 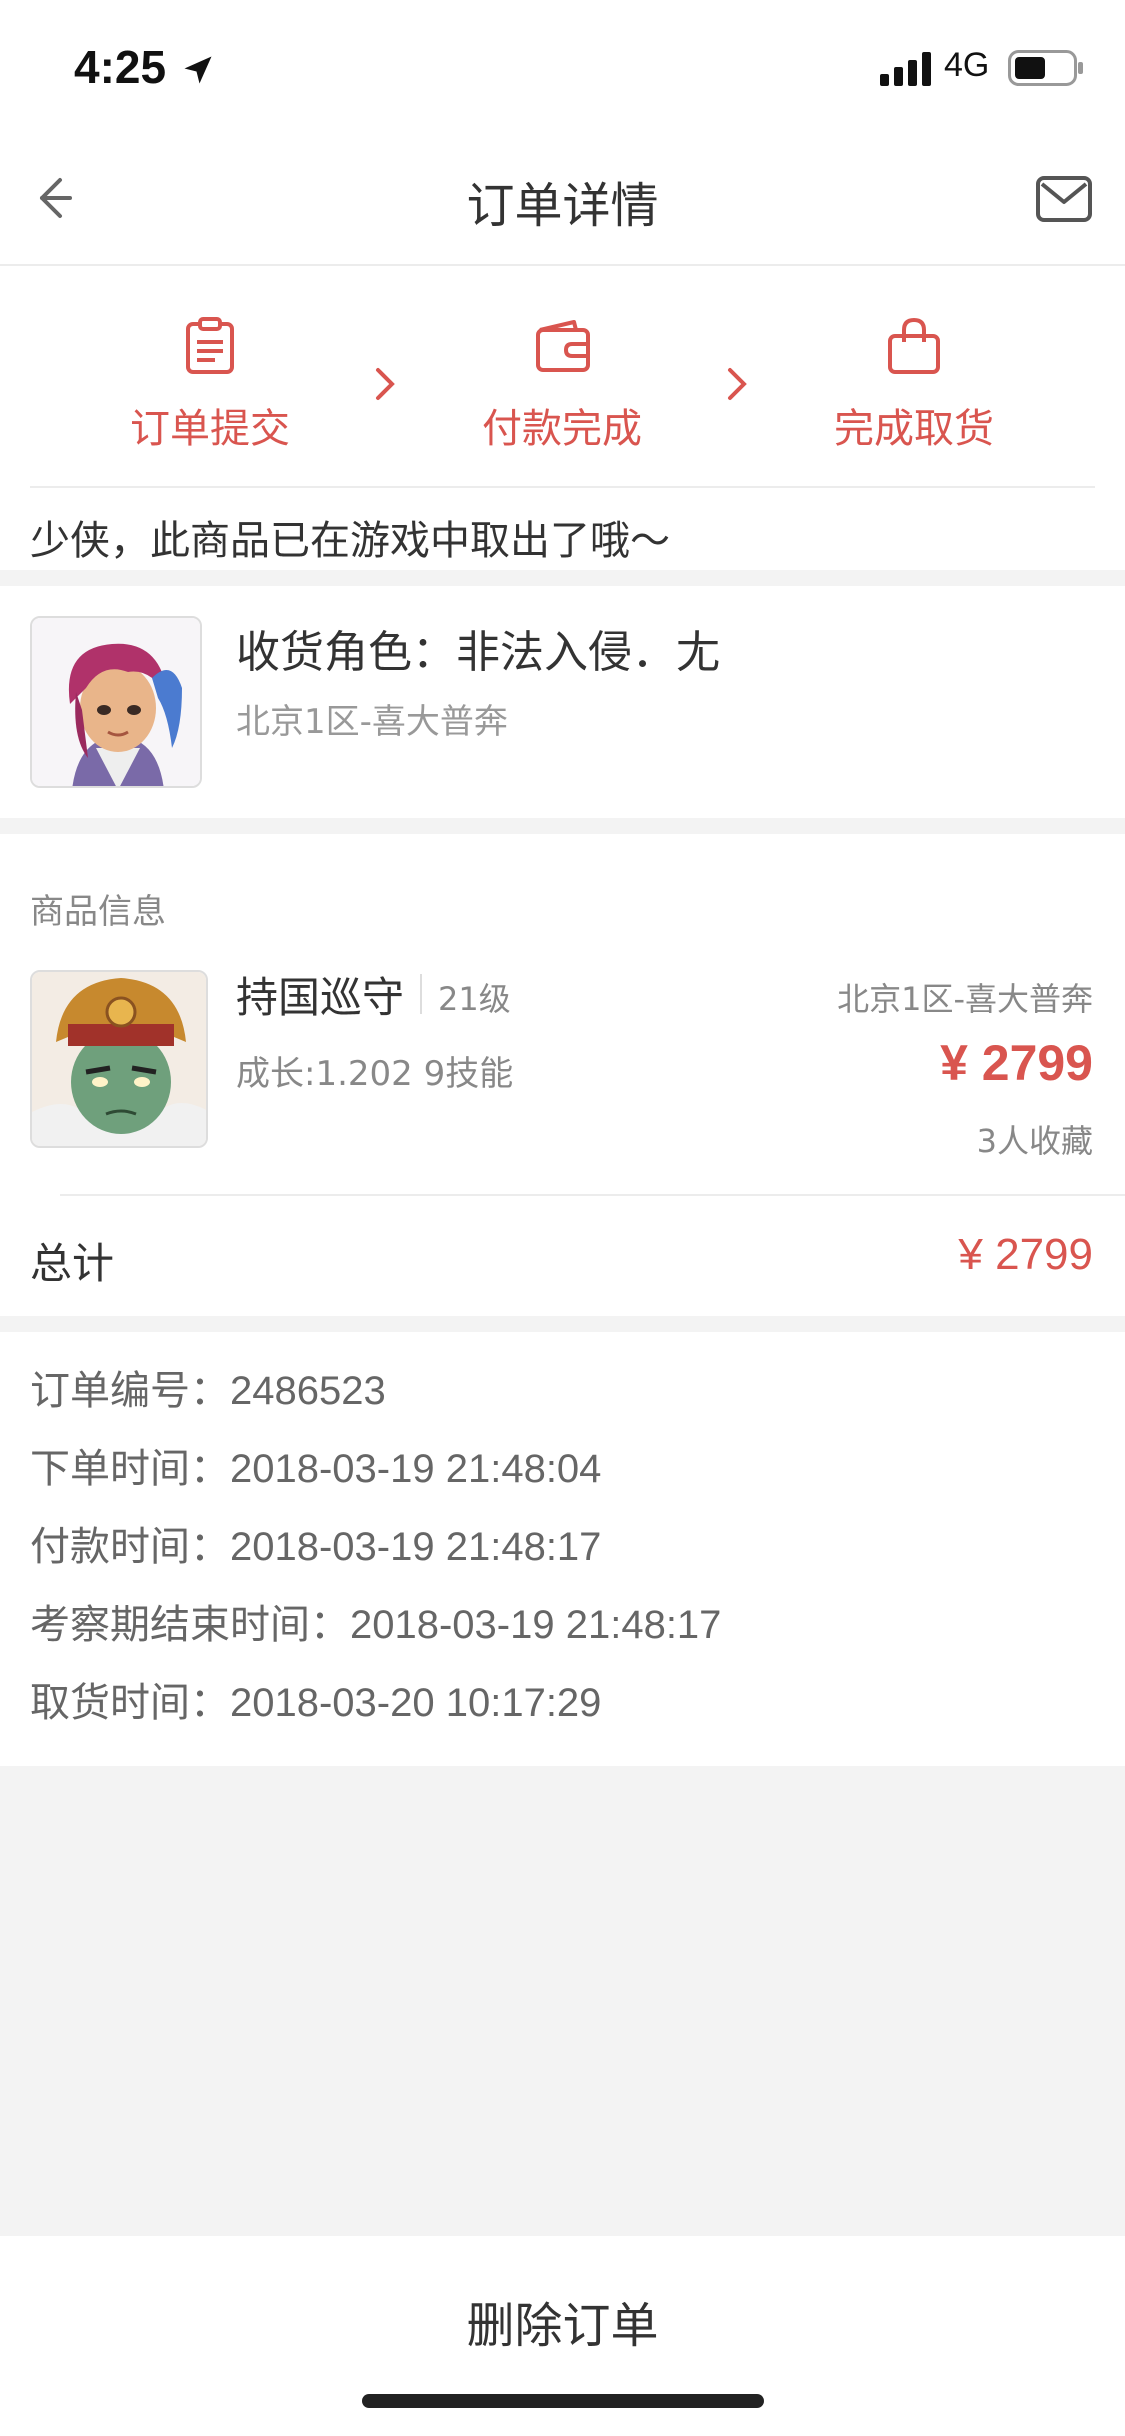 I want to click on goods-level: 21级, so click(x=474, y=999).